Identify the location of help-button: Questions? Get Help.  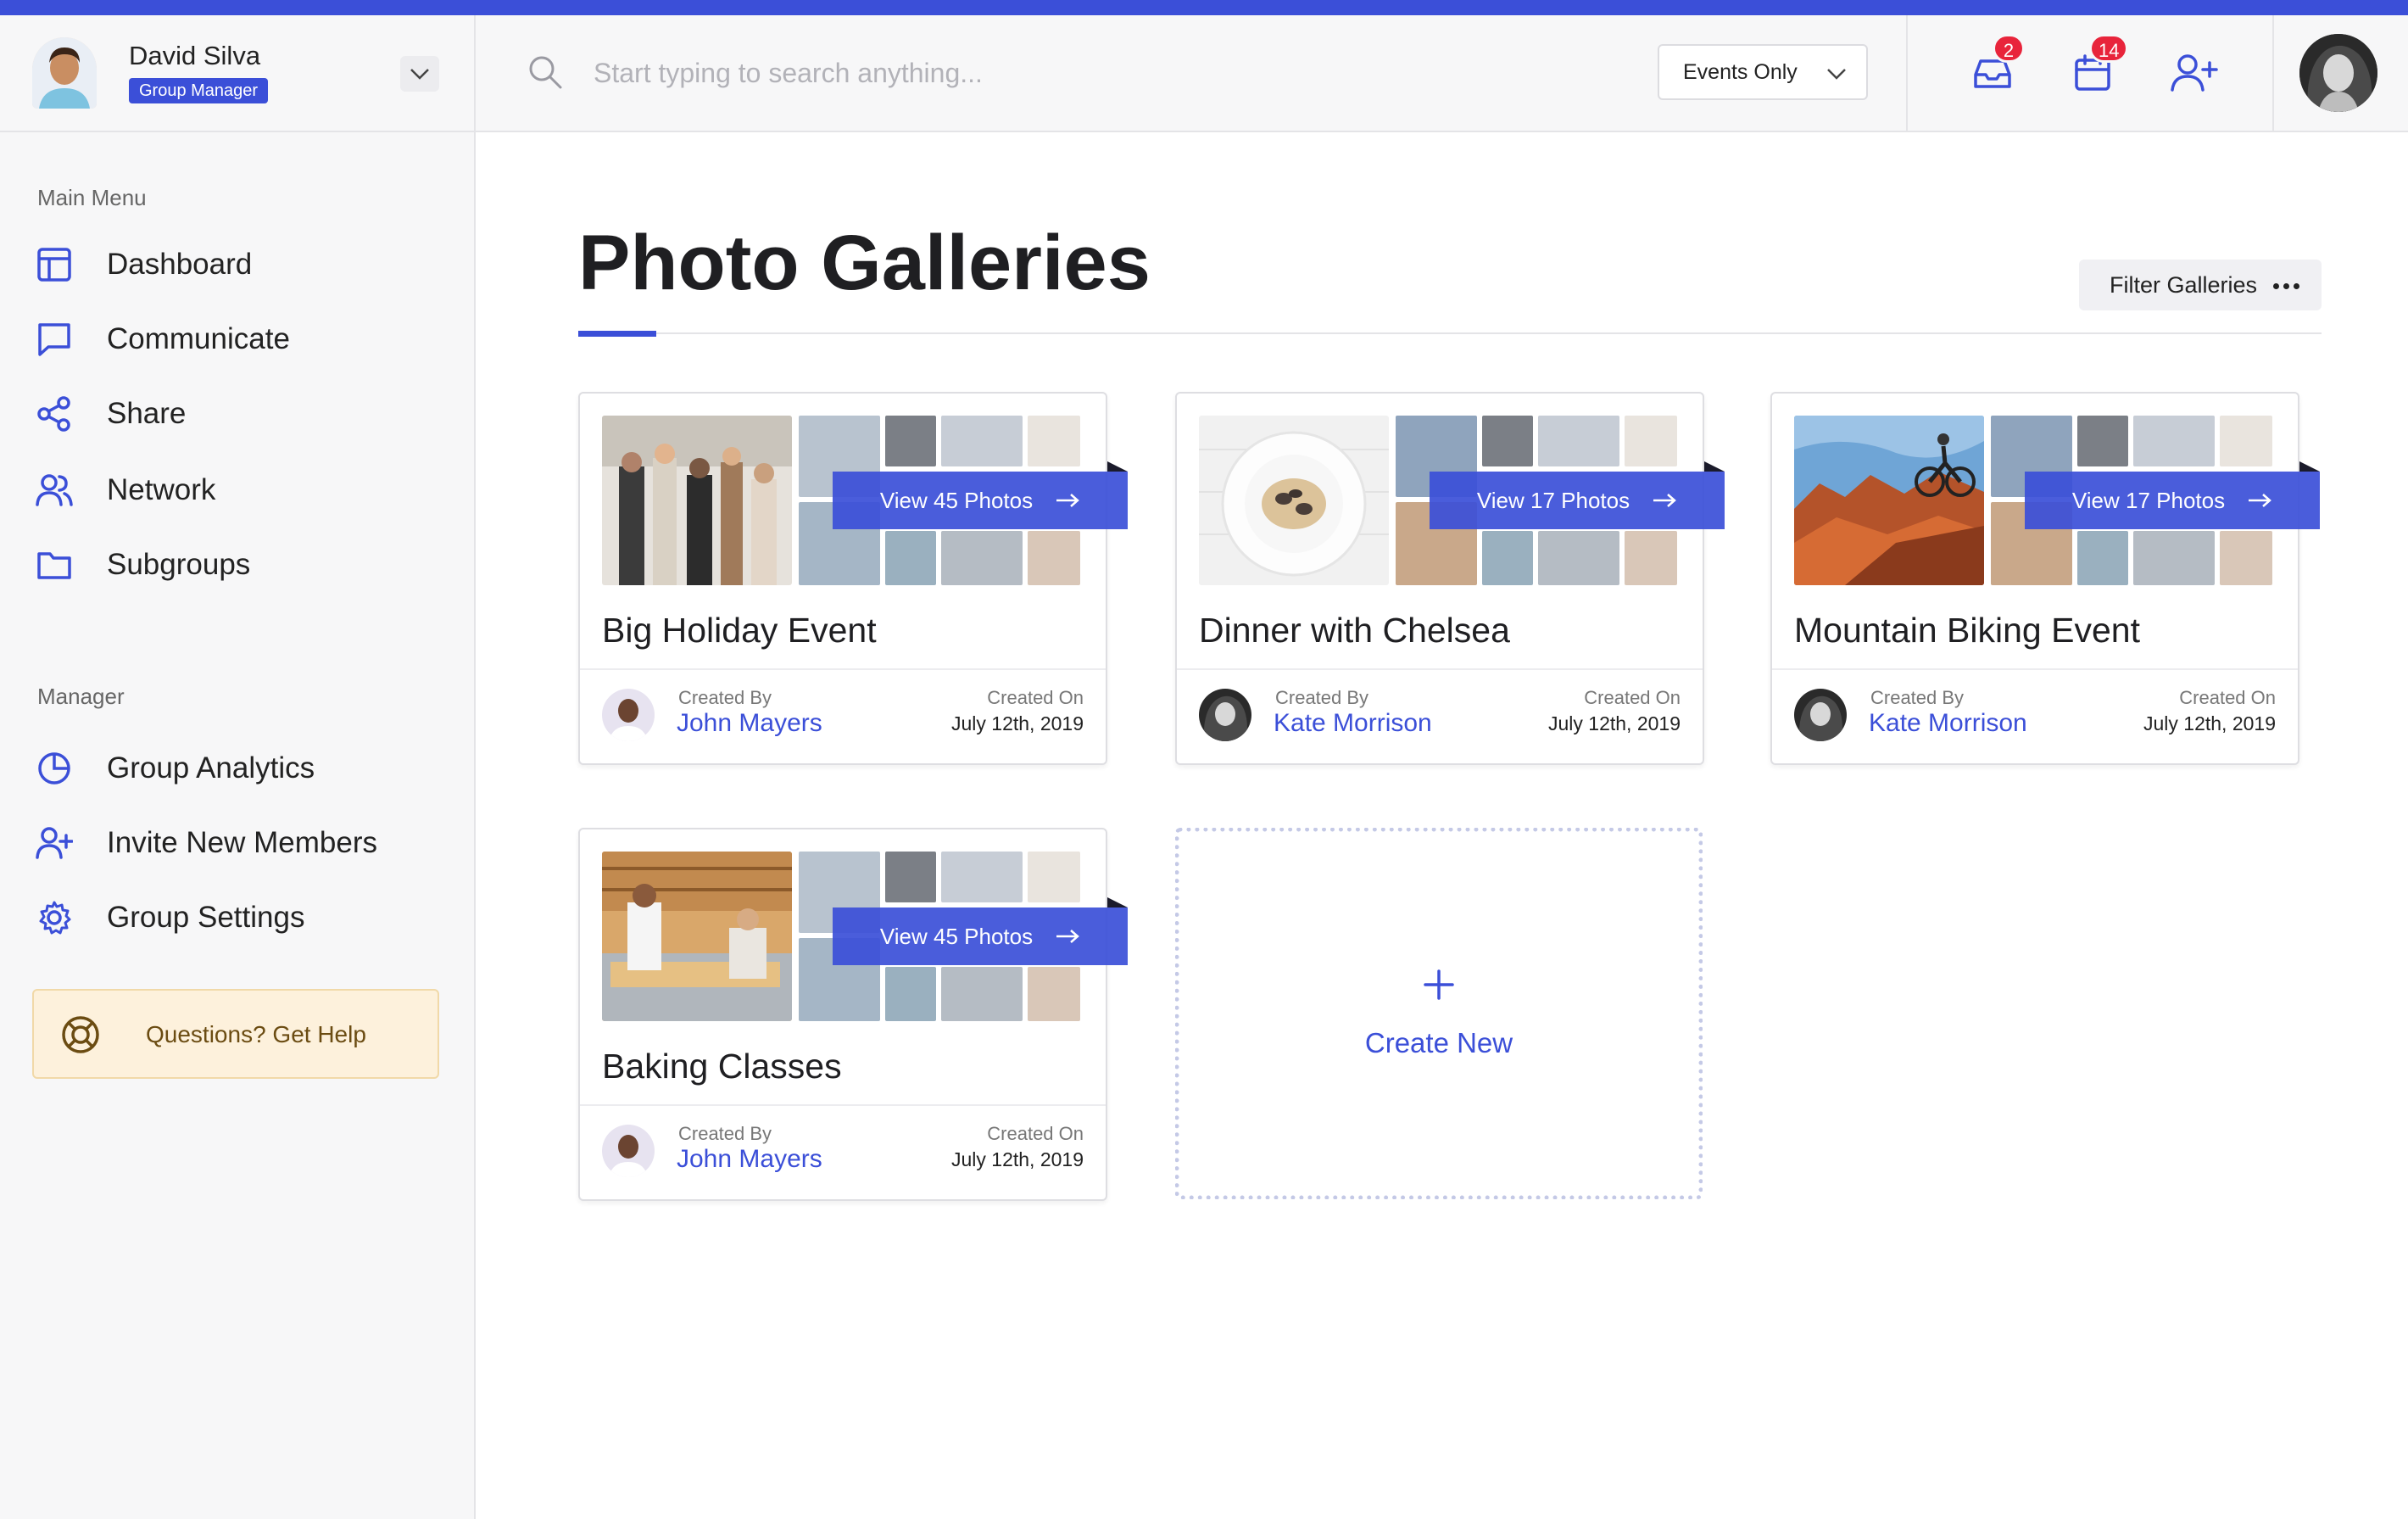
(235, 1034).